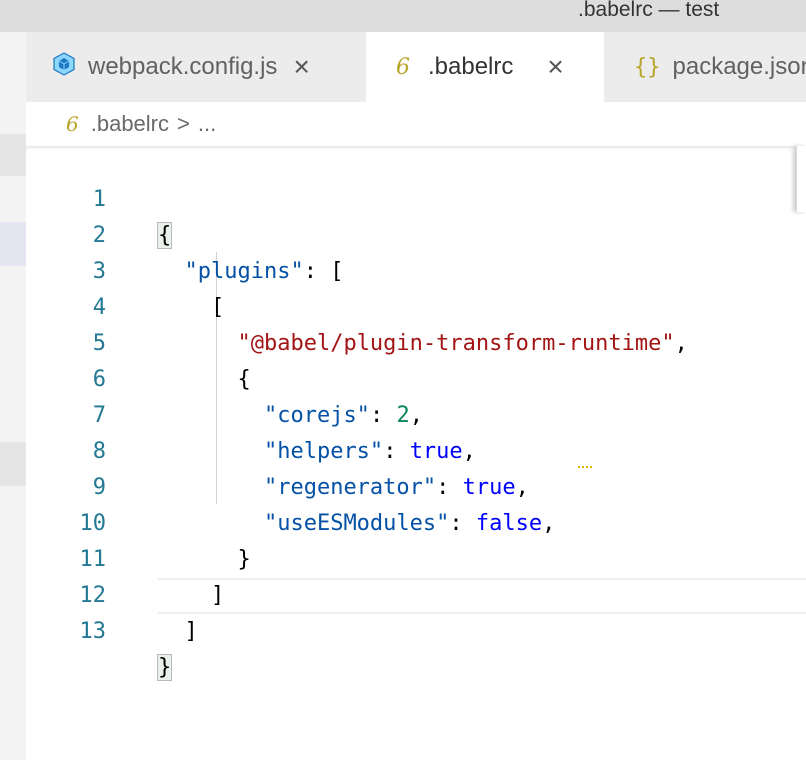 Image resolution: width=806 pixels, height=760 pixels. I want to click on code-line: 7 "helpers": true,, so click(416, 413).